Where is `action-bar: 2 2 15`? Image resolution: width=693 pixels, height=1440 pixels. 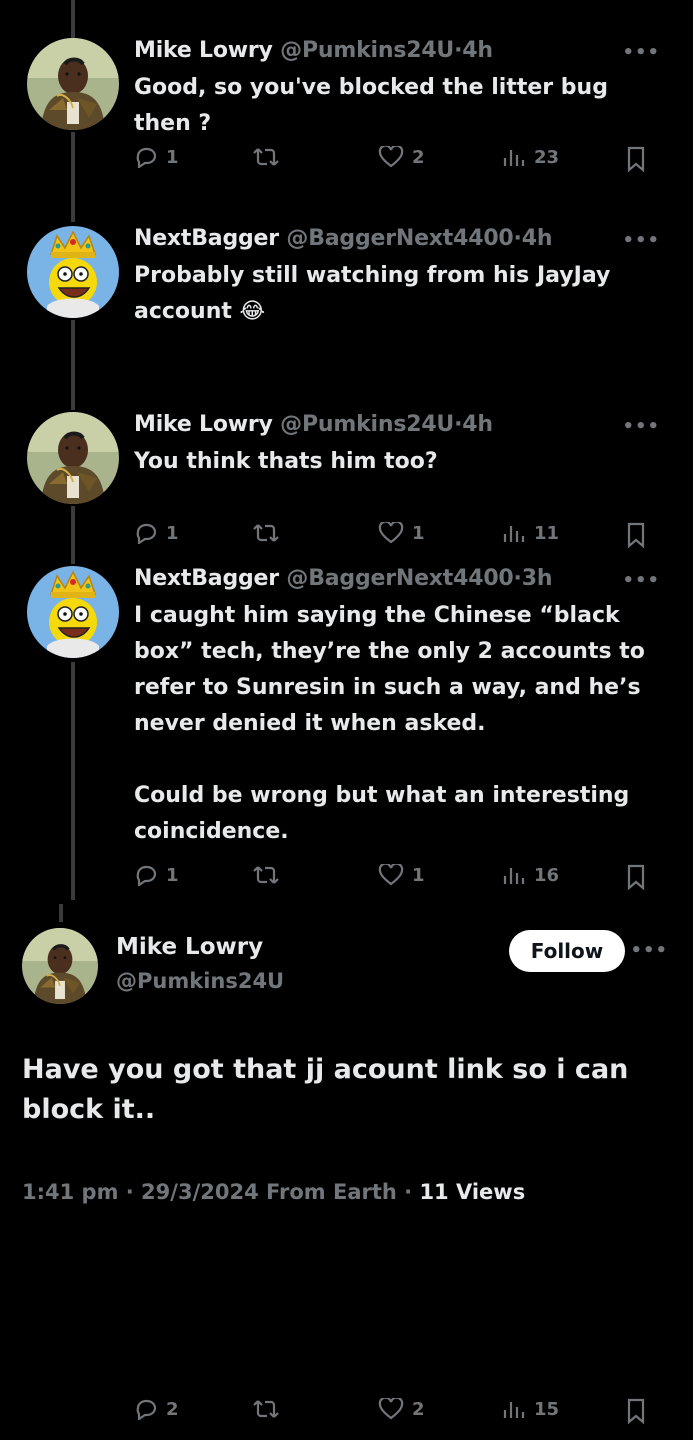
action-bar: 2 2 15 is located at coordinates (394, 1417).